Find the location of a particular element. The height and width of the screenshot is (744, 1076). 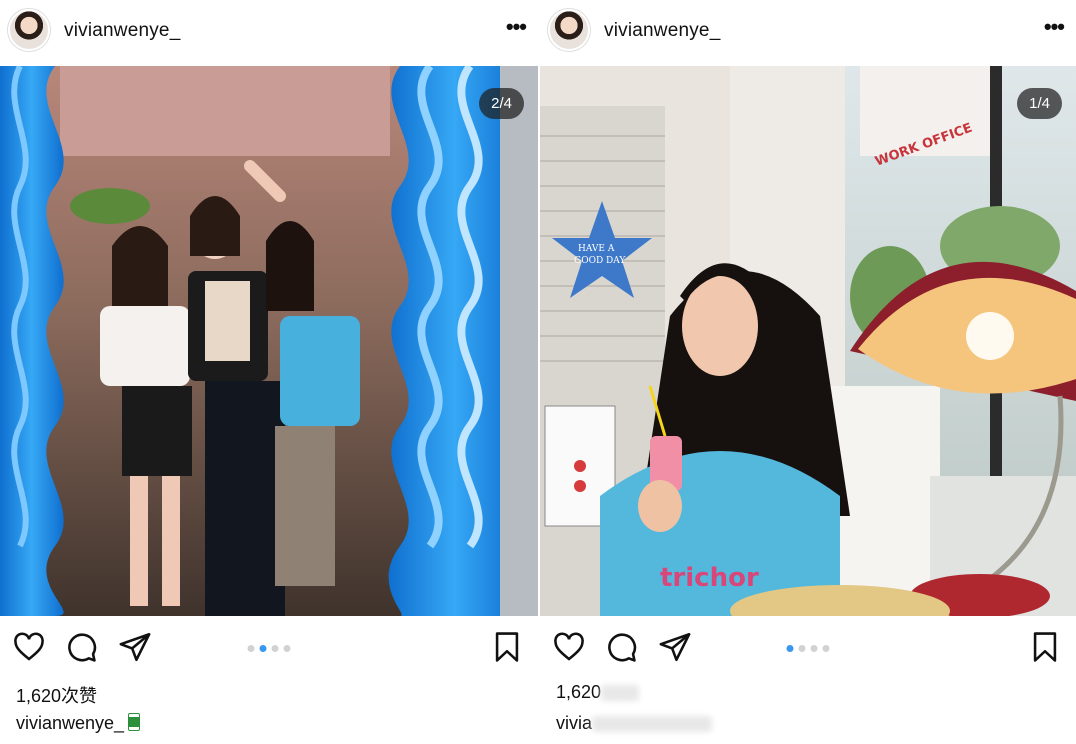

like-count-number: 1,620 is located at coordinates (579, 692).